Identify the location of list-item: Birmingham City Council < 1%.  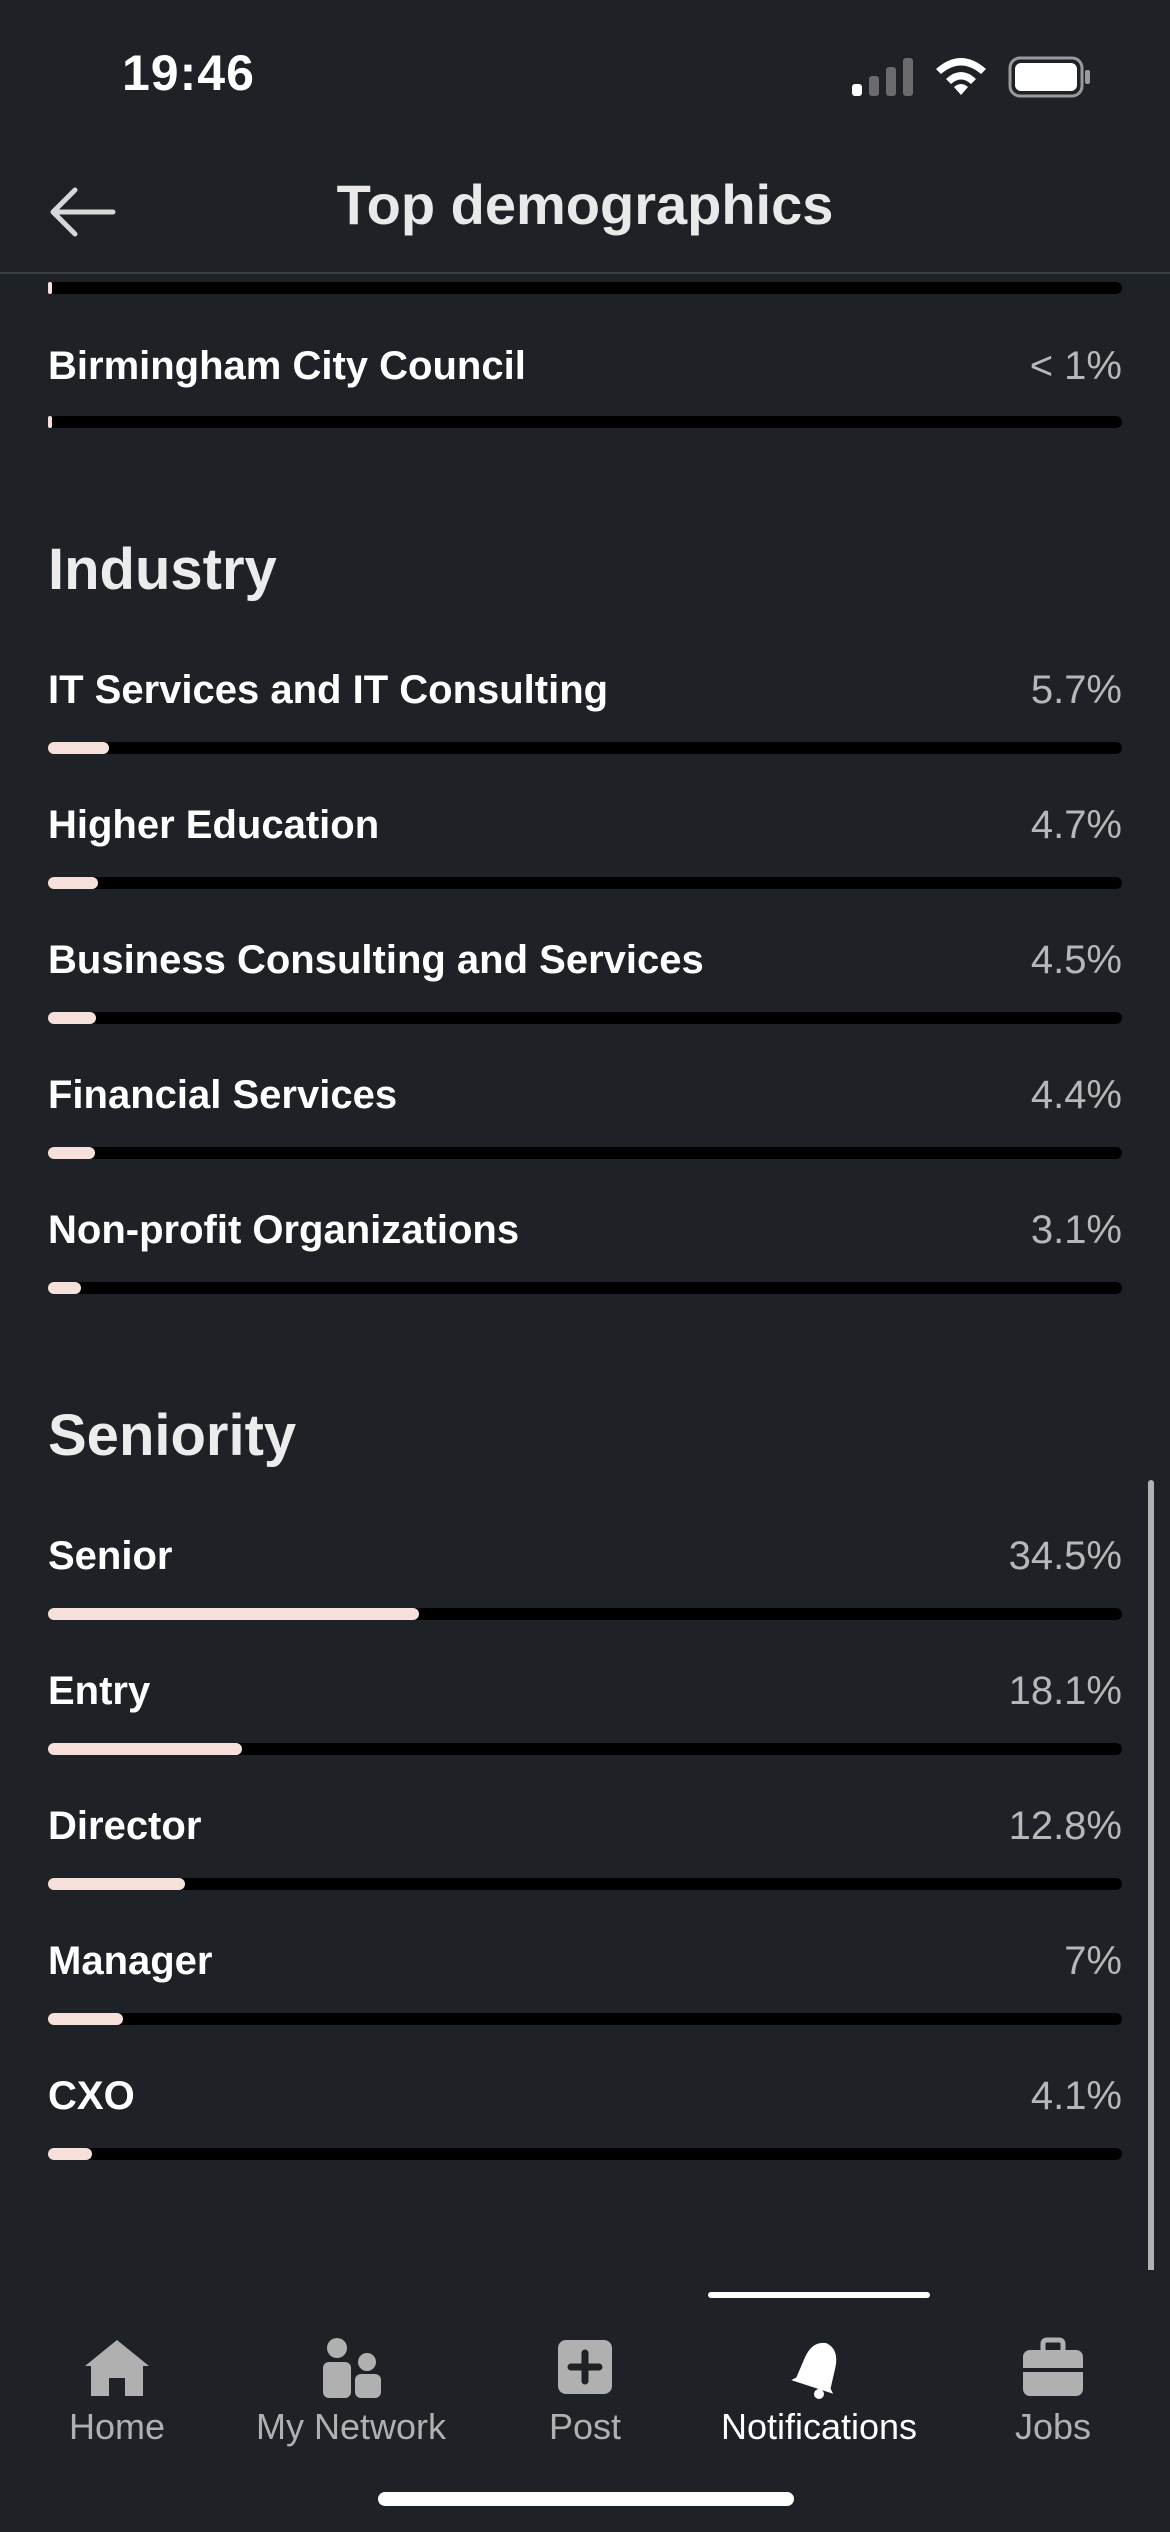
(585, 374).